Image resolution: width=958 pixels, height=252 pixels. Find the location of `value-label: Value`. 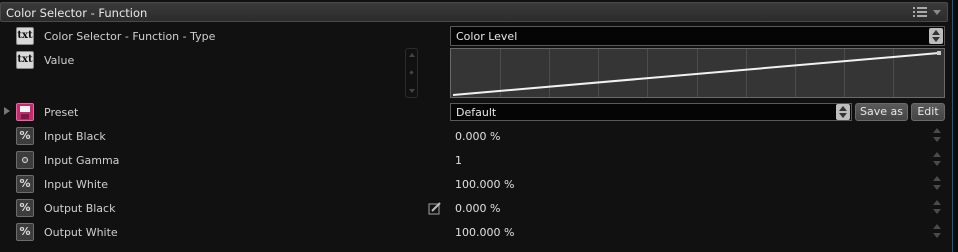

value-label: Value is located at coordinates (59, 60).